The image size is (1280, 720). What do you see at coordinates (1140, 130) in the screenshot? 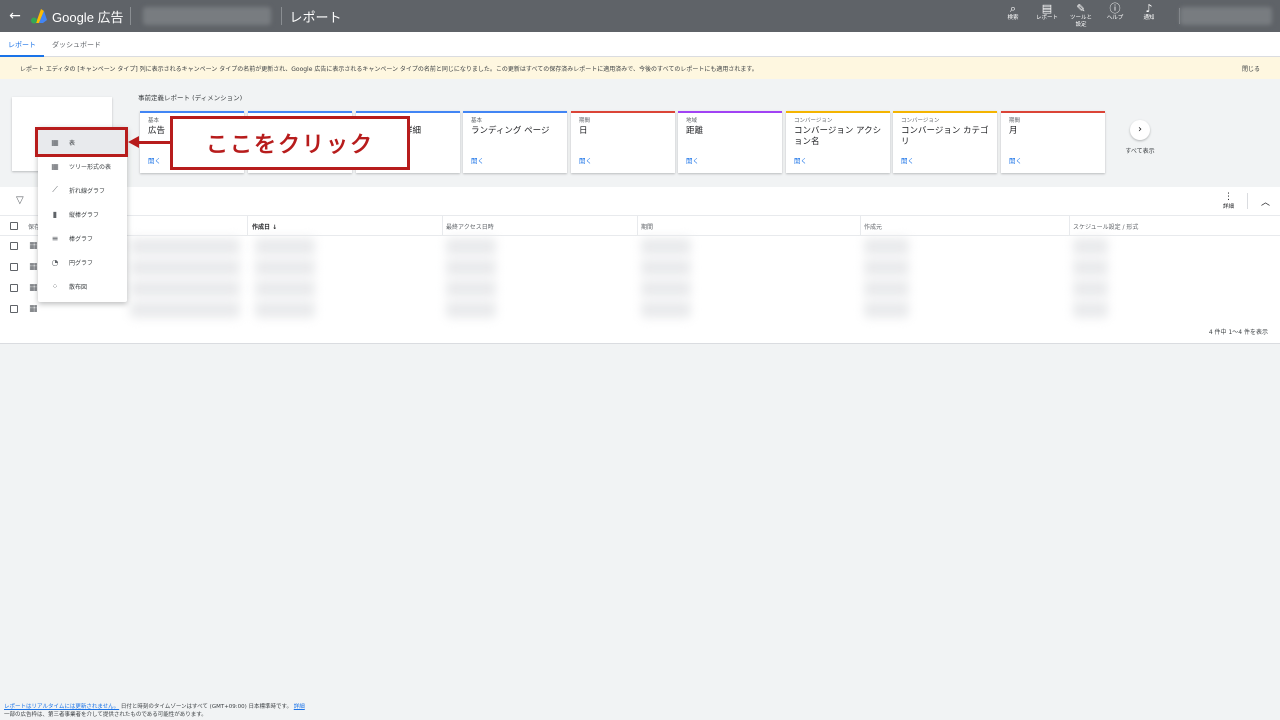
I see `chevron-right-icon: ›` at bounding box center [1140, 130].